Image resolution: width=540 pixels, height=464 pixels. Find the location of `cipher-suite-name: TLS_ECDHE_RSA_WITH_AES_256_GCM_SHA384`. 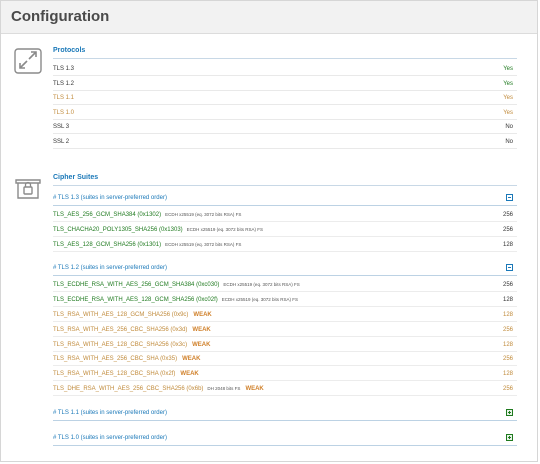

cipher-suite-name: TLS_ECDHE_RSA_WITH_AES_256_GCM_SHA384 is located at coordinates (124, 285).